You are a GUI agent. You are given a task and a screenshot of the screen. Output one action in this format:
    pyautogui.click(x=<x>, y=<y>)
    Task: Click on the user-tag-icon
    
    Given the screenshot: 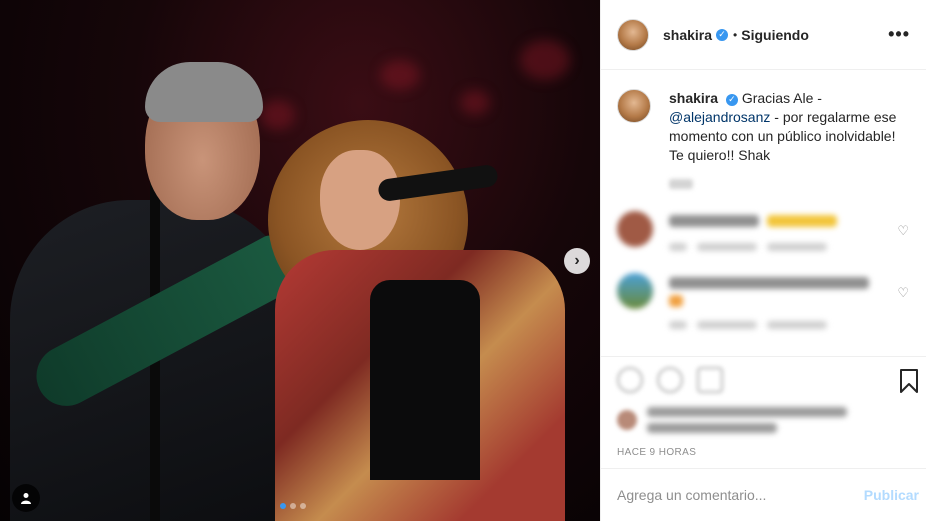 What is the action you would take?
    pyautogui.click(x=26, y=498)
    